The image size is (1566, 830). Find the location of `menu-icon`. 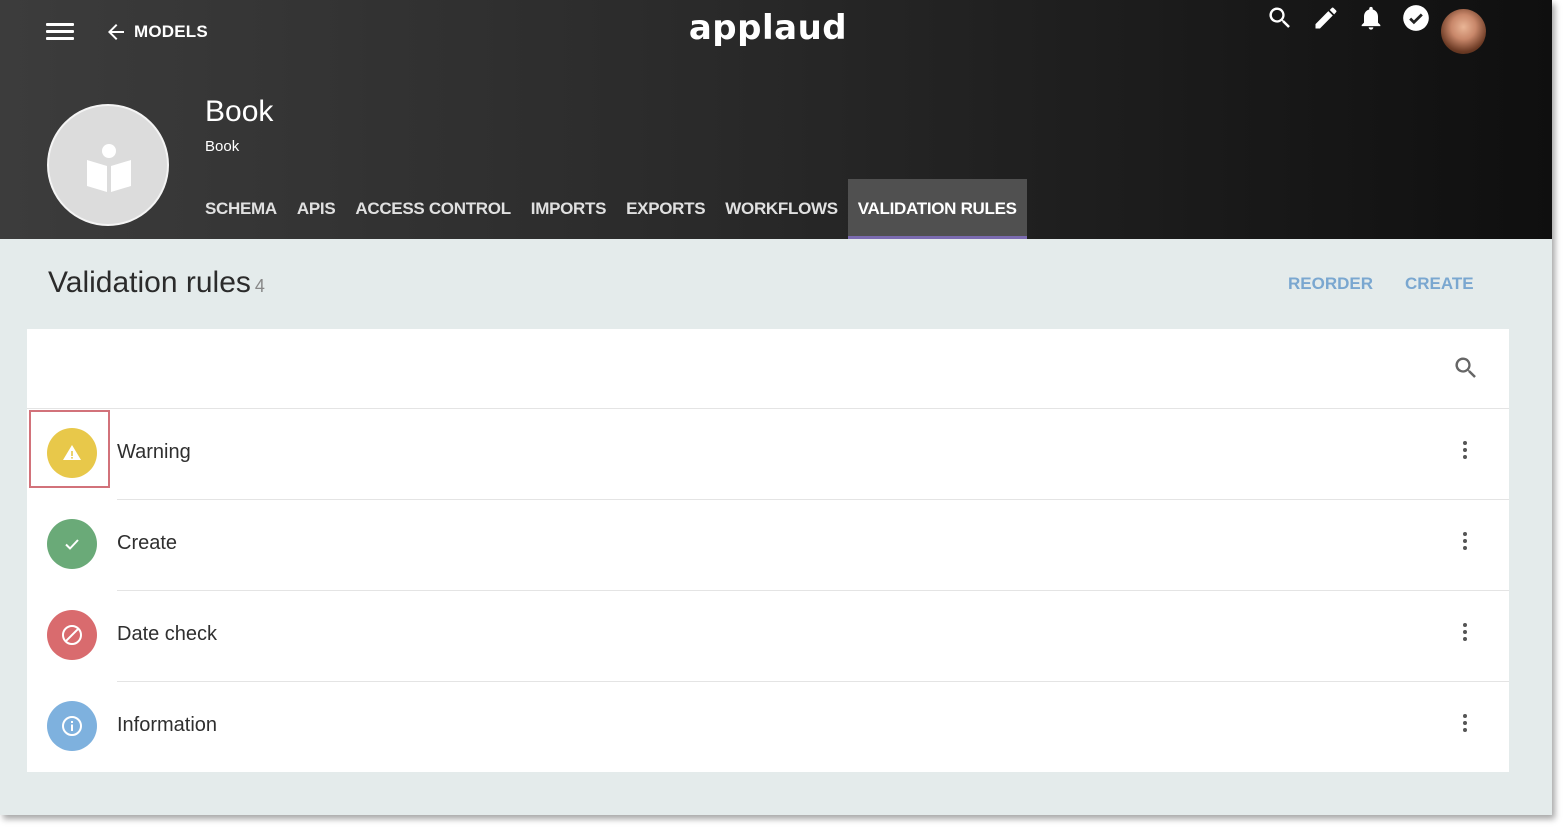

menu-icon is located at coordinates (60, 31).